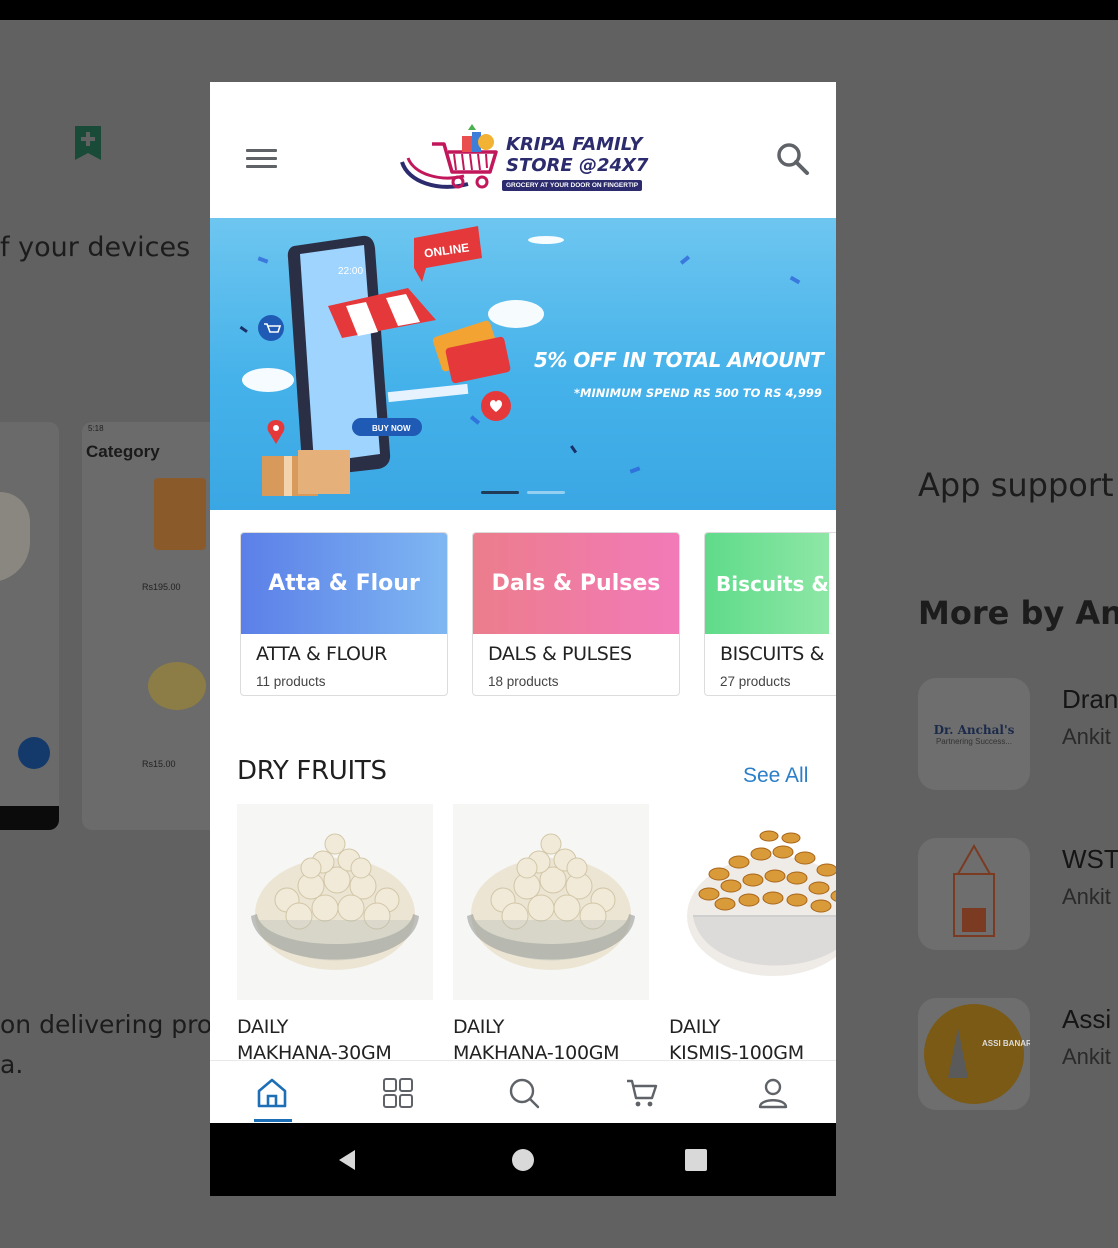 This screenshot has width=1118, height=1248. I want to click on screenshot-time: 5:18, so click(96, 428).